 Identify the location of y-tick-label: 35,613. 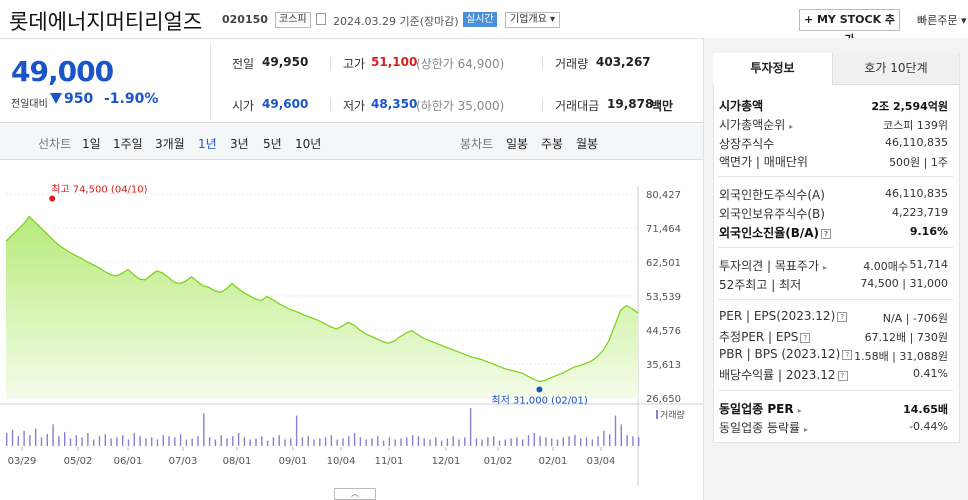
(663, 365).